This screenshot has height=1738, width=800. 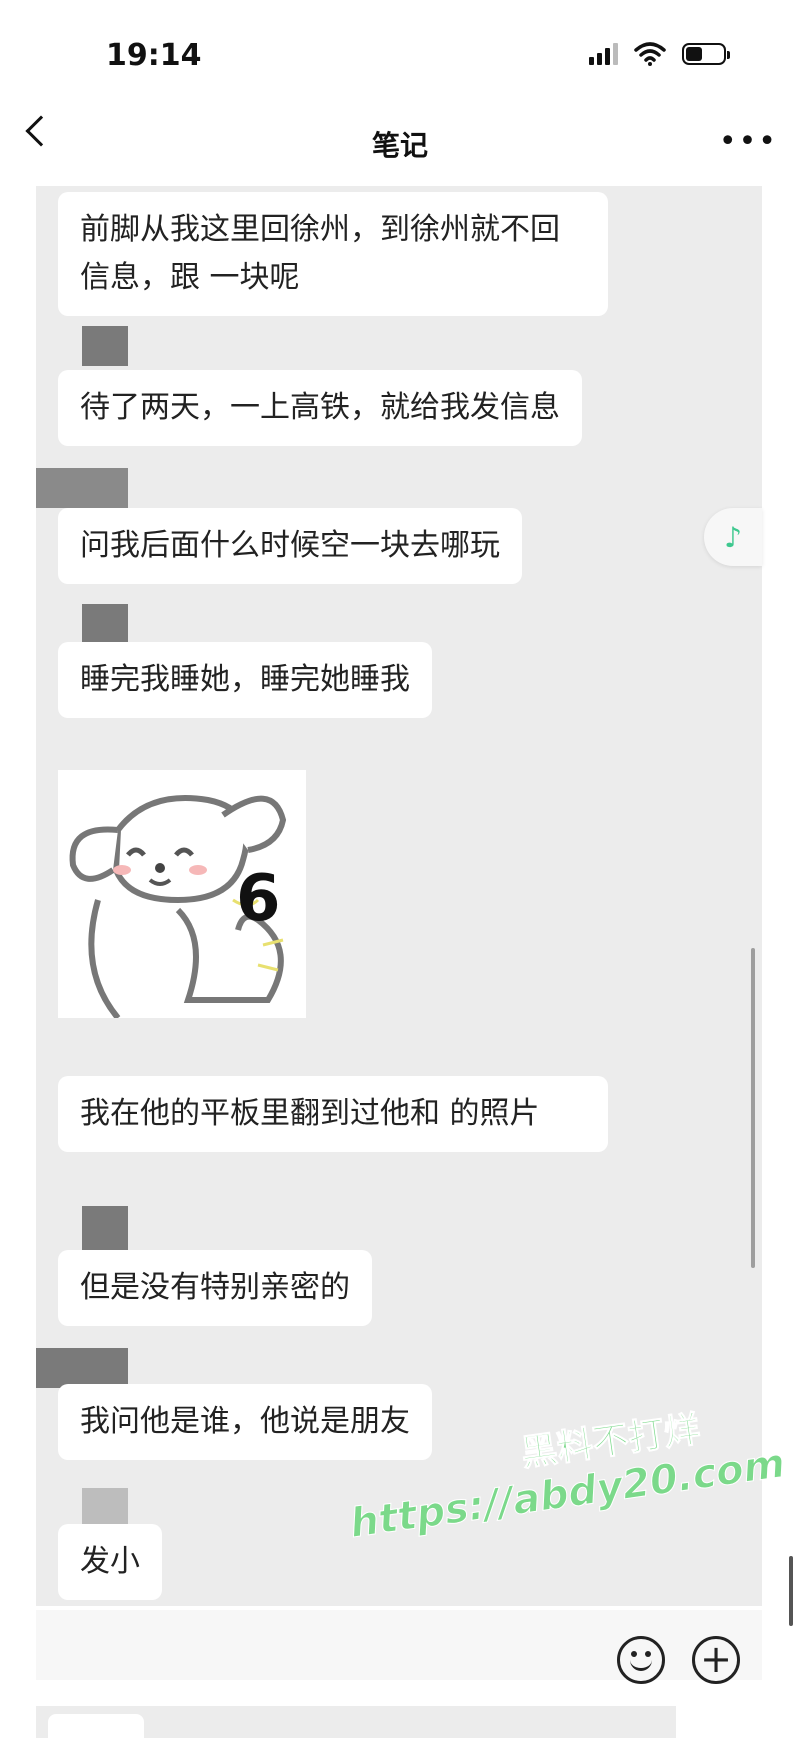 I want to click on message-bubble: 但是没有特别亲密的, so click(x=215, y=1288).